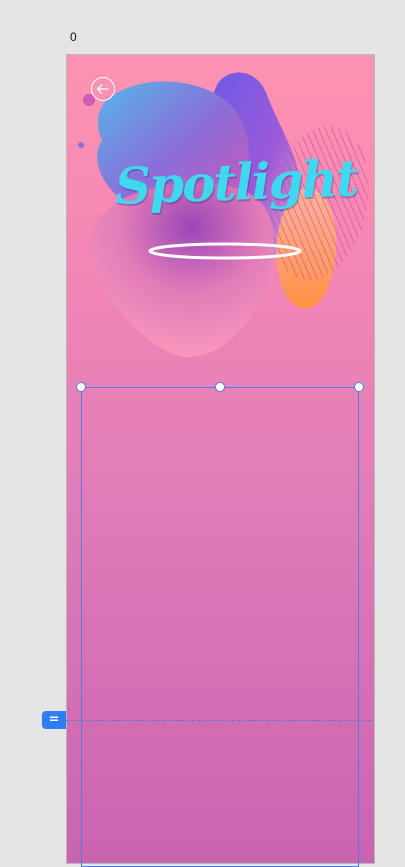  I want to click on tiny-dot, so click(81, 145).